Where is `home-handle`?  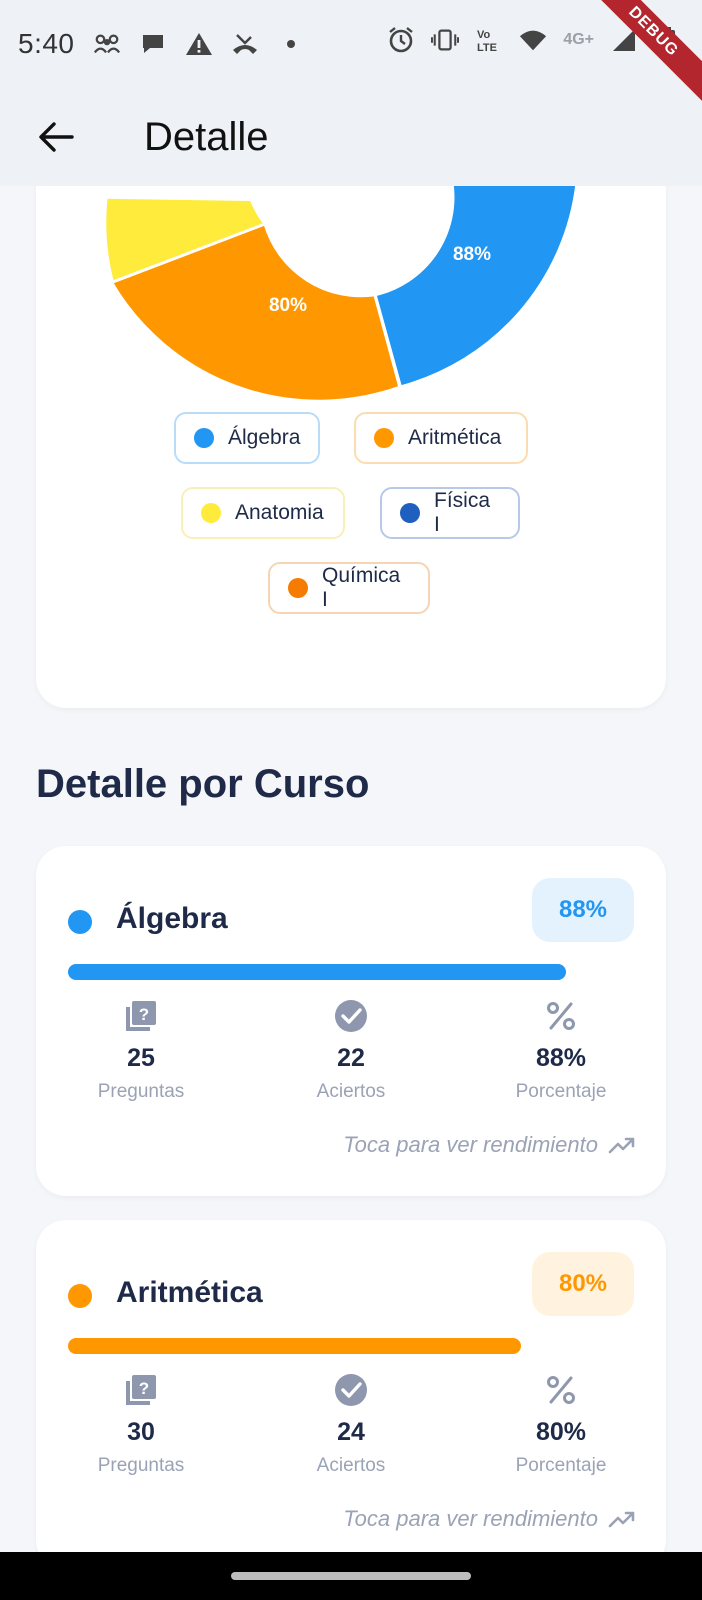 home-handle is located at coordinates (351, 1576).